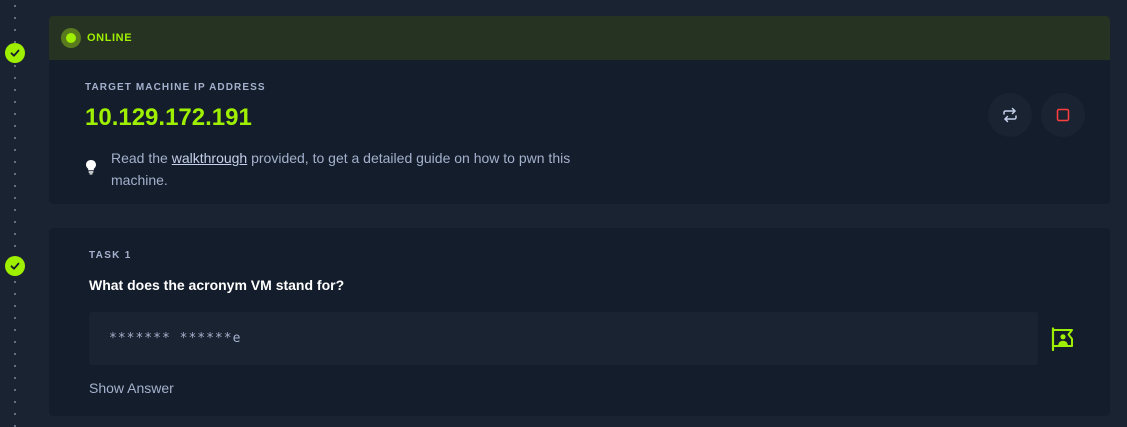 The width and height of the screenshot is (1127, 427). Describe the element at coordinates (15, 266) in the screenshot. I see `task-complete-check-icon` at that location.